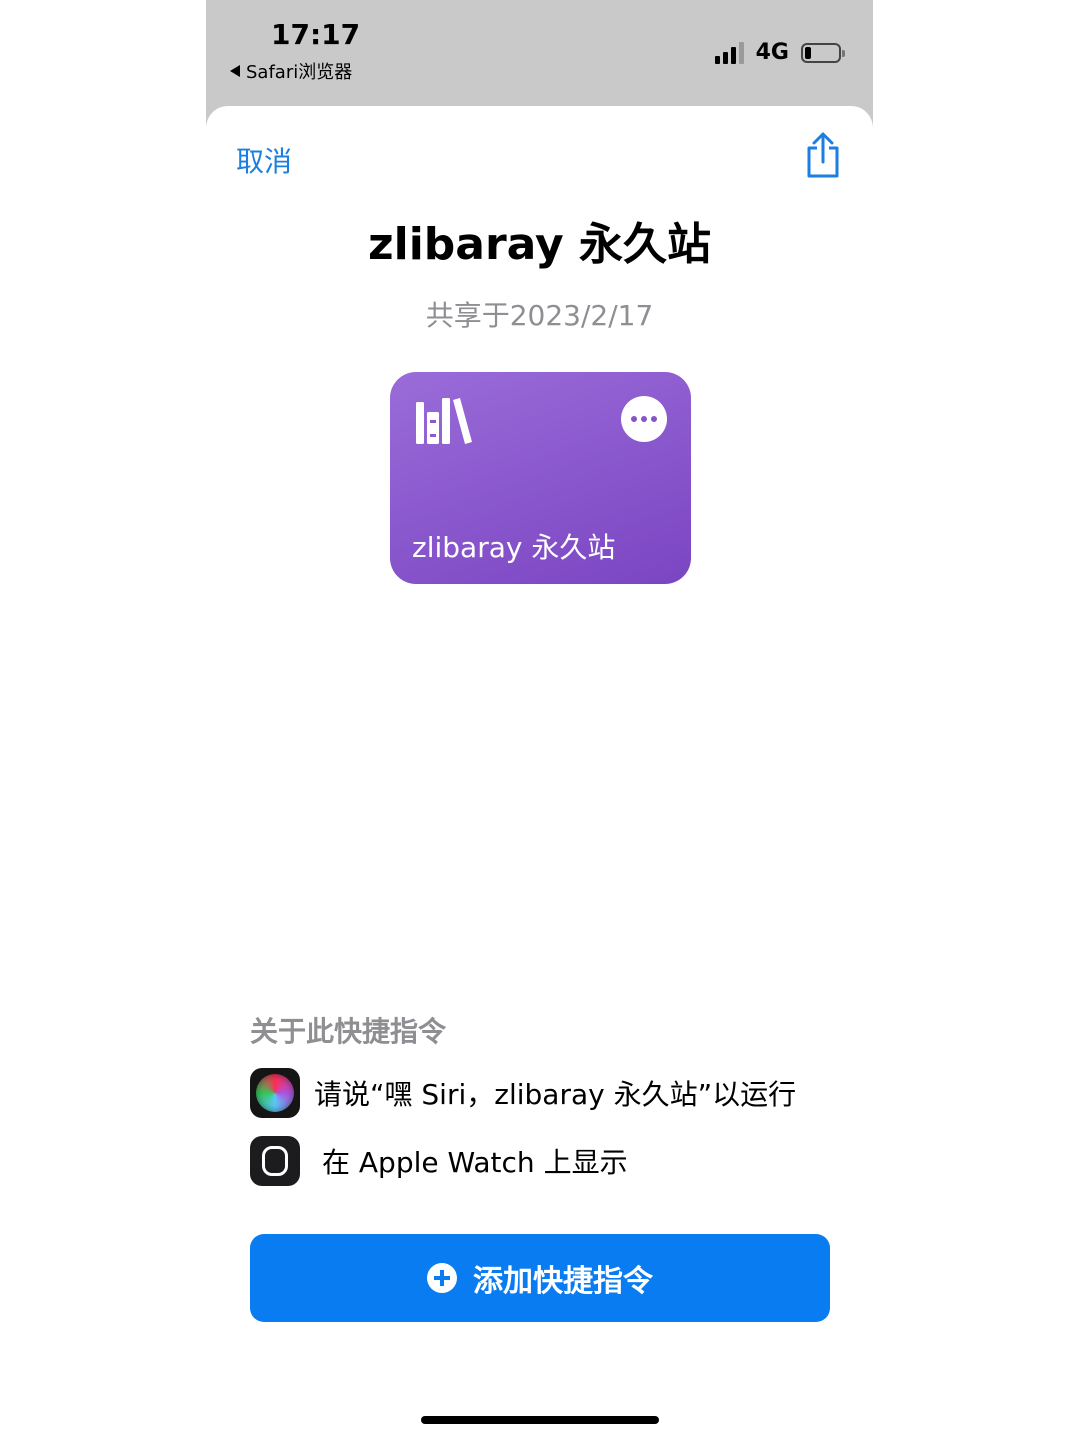 The image size is (1080, 1440). What do you see at coordinates (729, 52) in the screenshot?
I see `signal-icon` at bounding box center [729, 52].